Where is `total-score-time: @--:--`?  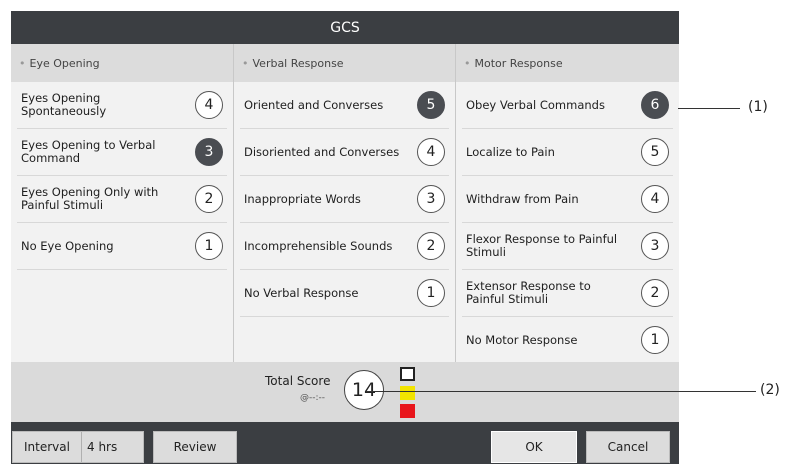 total-score-time: @--:-- is located at coordinates (313, 398).